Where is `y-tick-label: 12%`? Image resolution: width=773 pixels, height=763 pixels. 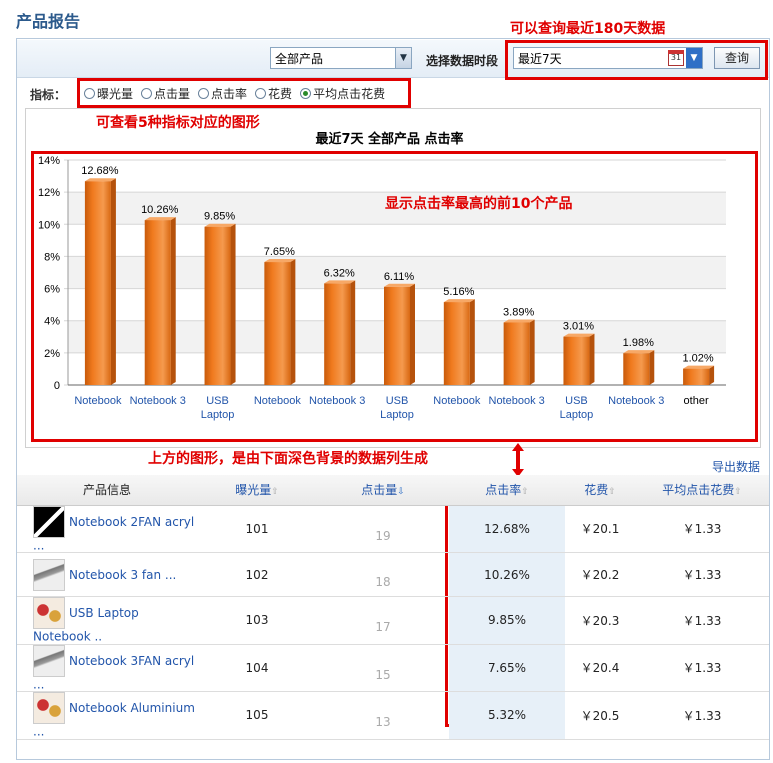
y-tick-label: 12% is located at coordinates (49, 193).